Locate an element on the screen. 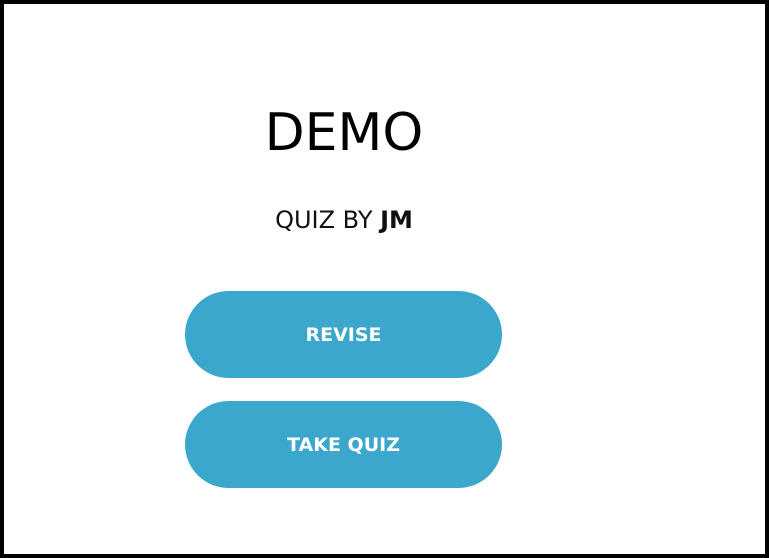 This screenshot has width=769, height=558. subtitle-prefix: QUIZ BY is located at coordinates (324, 220).